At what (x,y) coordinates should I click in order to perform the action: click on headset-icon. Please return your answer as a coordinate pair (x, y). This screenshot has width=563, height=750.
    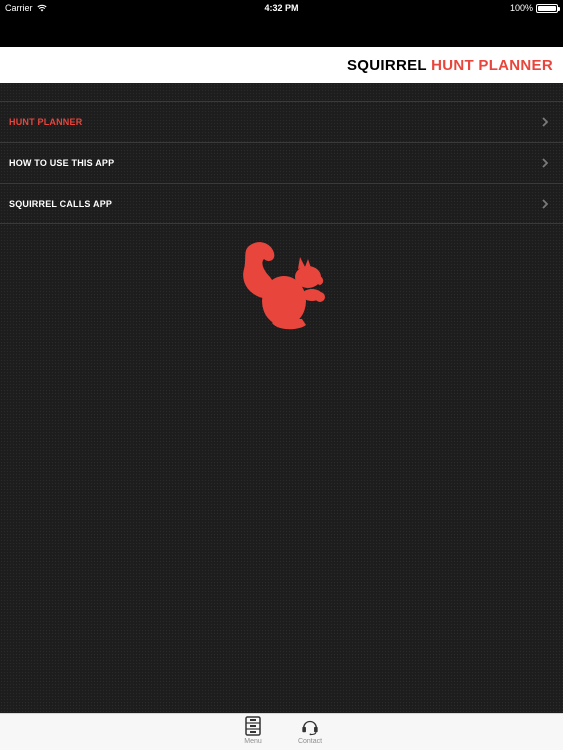
    Looking at the image, I should click on (310, 728).